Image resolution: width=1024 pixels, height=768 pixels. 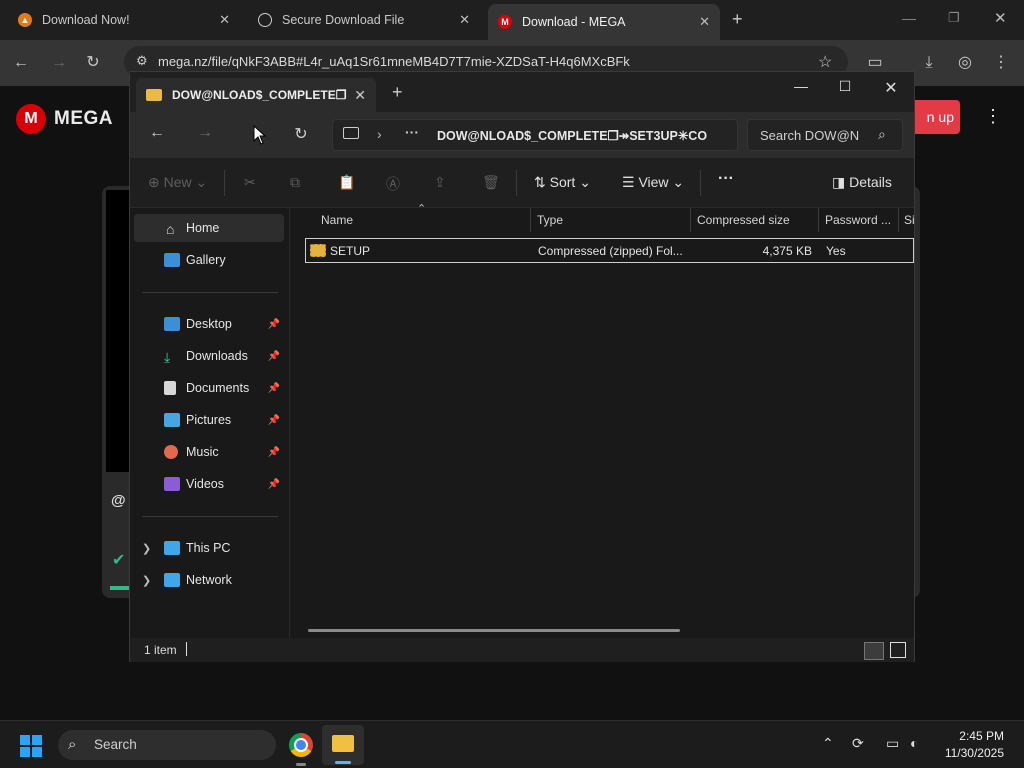 I want to click on sidebar-item-network: ❯ Network, so click(x=209, y=580).